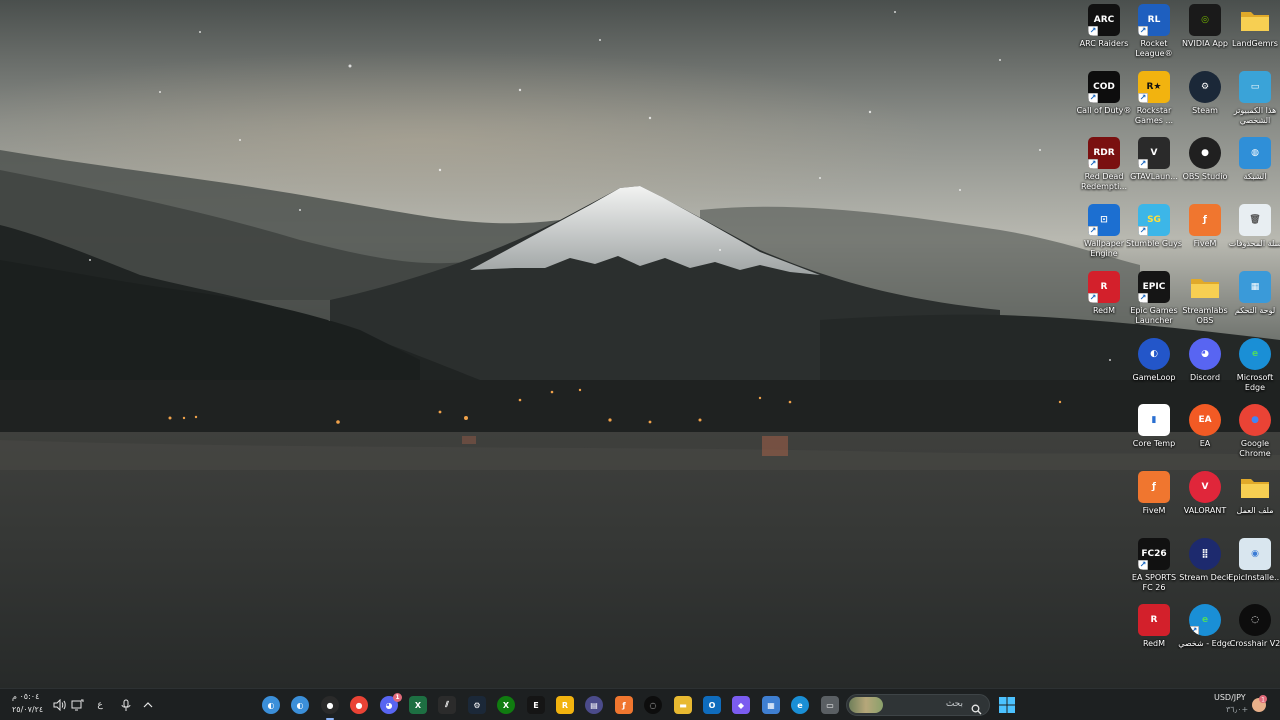  I want to click on taskbar-app-rockstar: R, so click(565, 705).